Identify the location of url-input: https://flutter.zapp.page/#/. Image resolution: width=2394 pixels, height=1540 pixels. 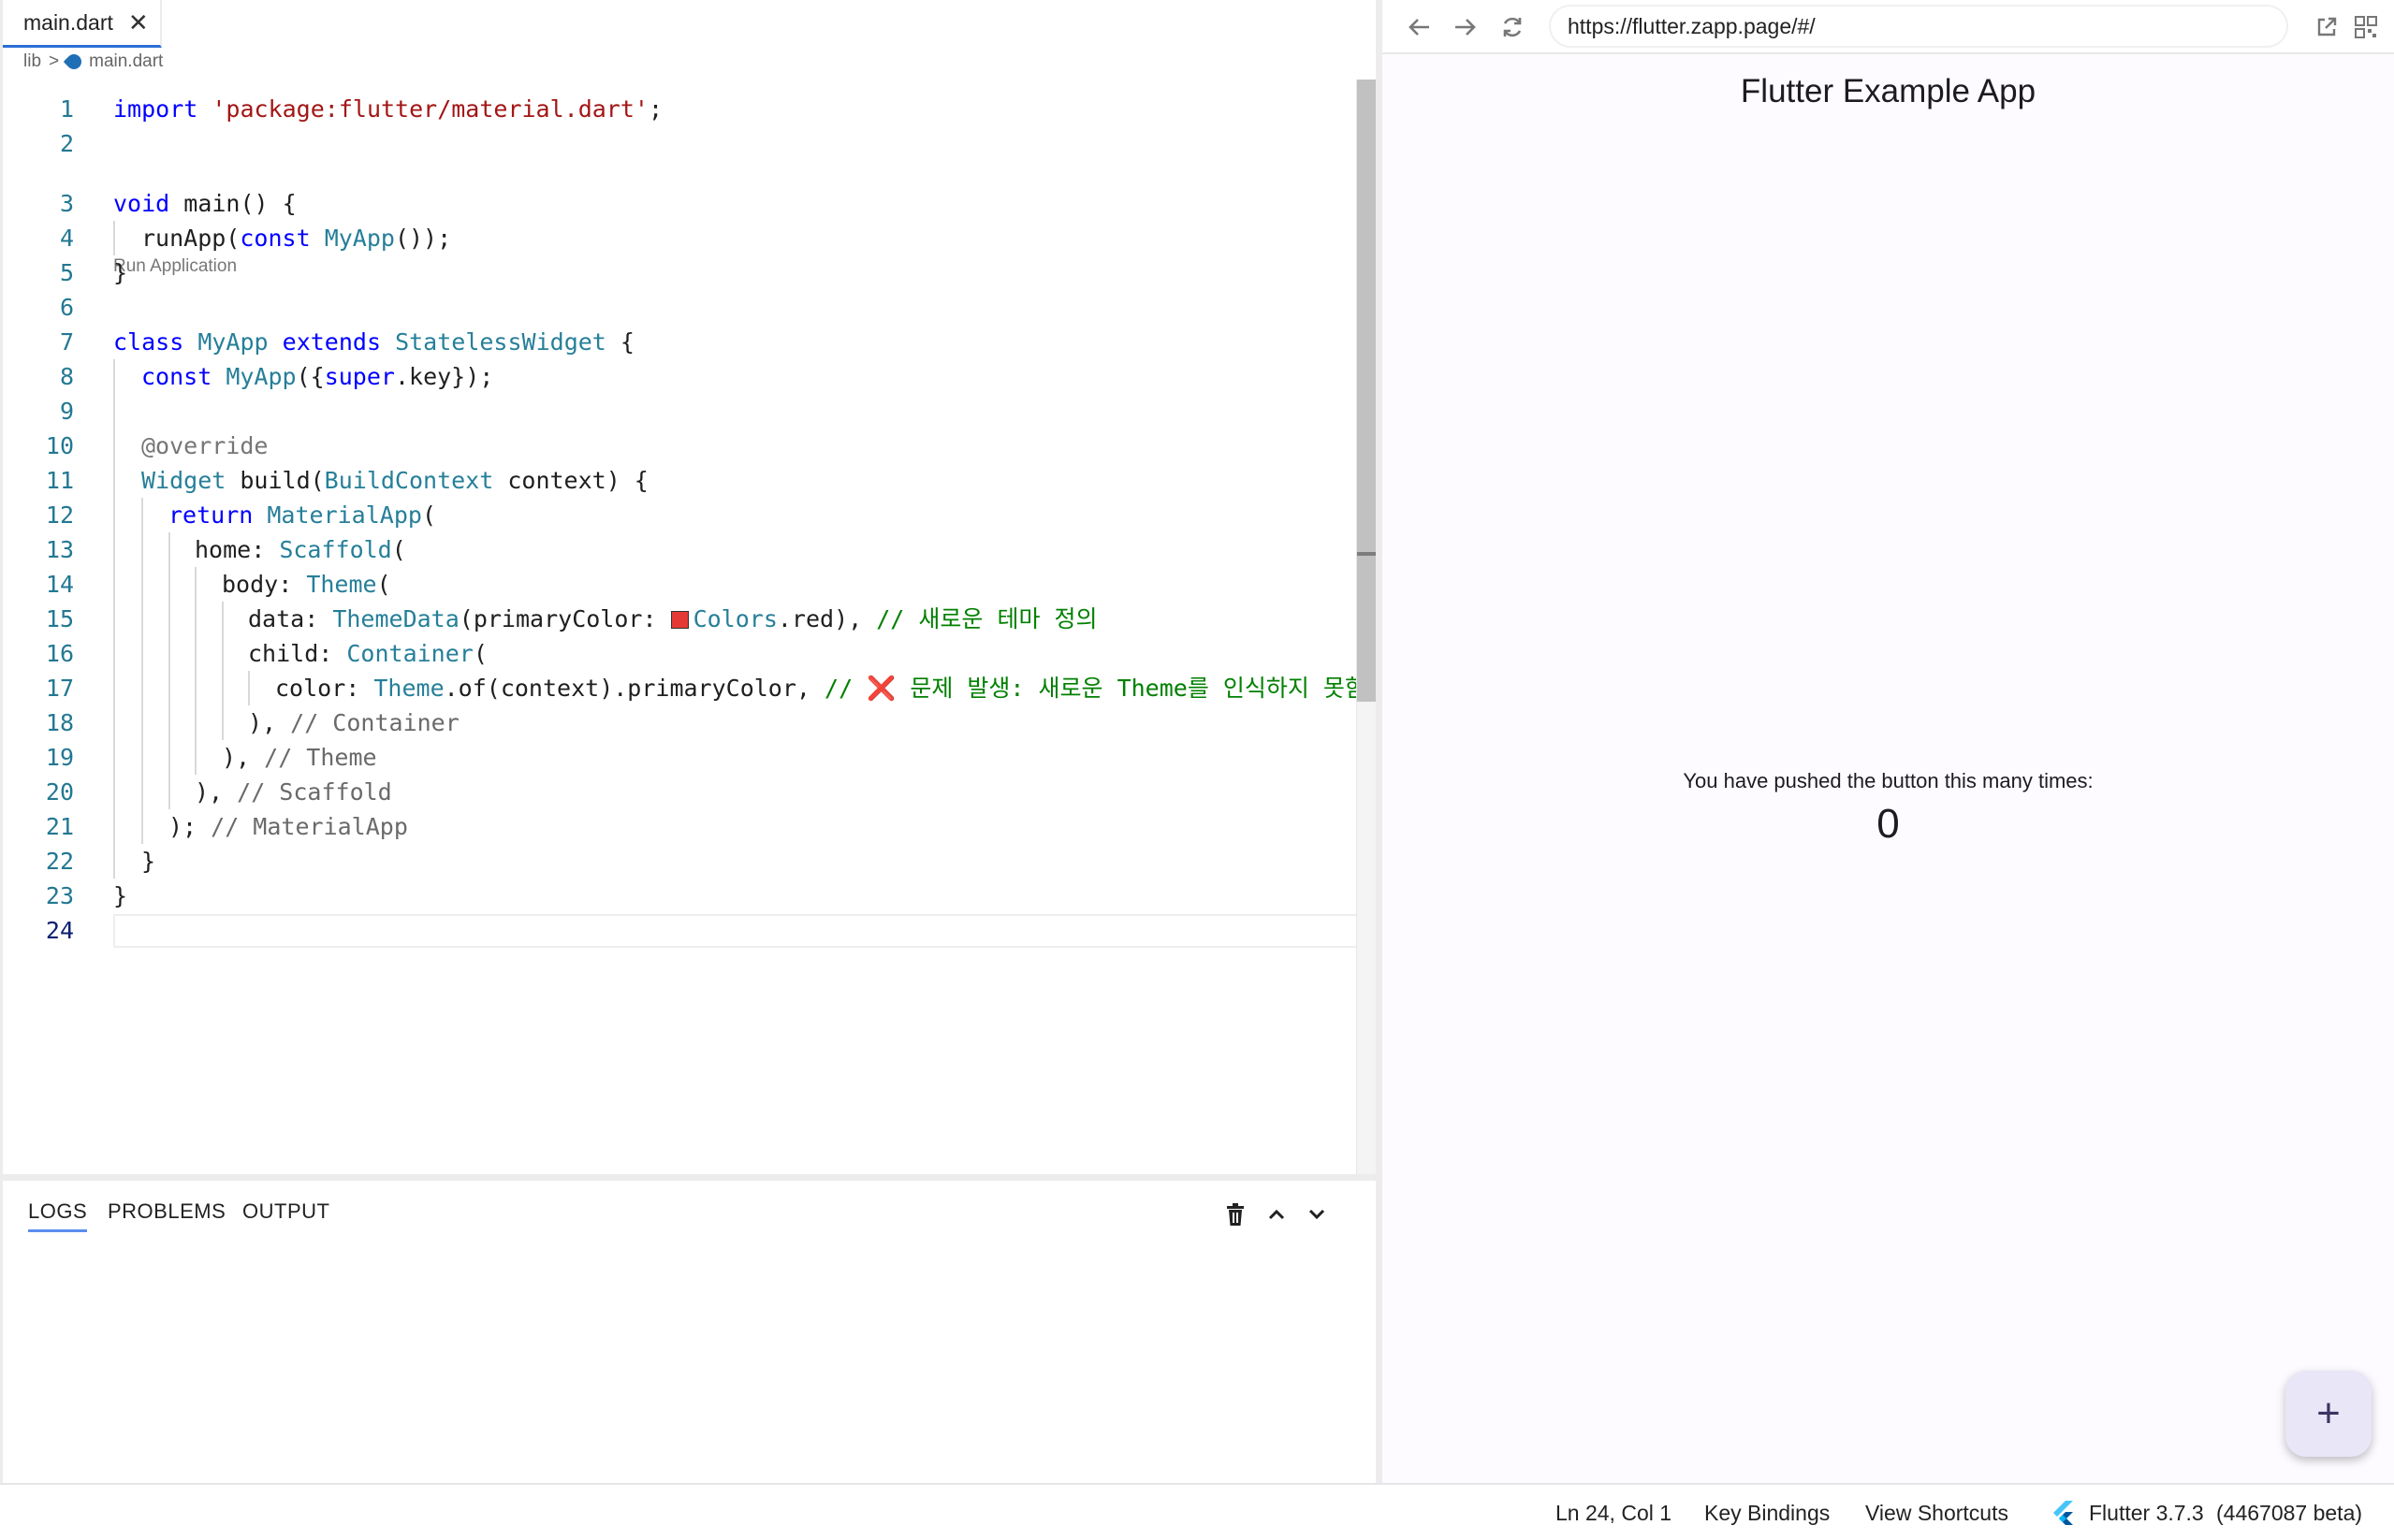
(1918, 27).